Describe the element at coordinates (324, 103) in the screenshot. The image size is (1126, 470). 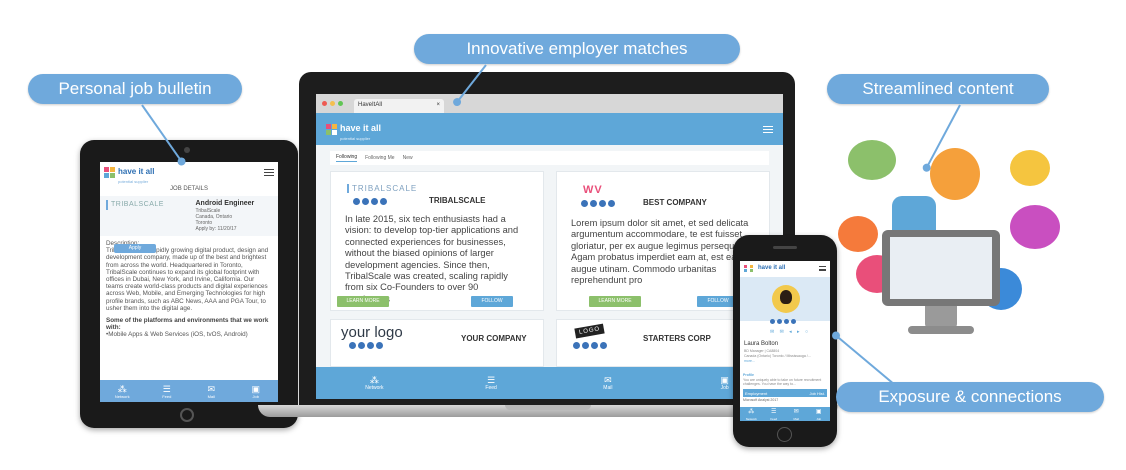
I see `close-dot-icon` at that location.